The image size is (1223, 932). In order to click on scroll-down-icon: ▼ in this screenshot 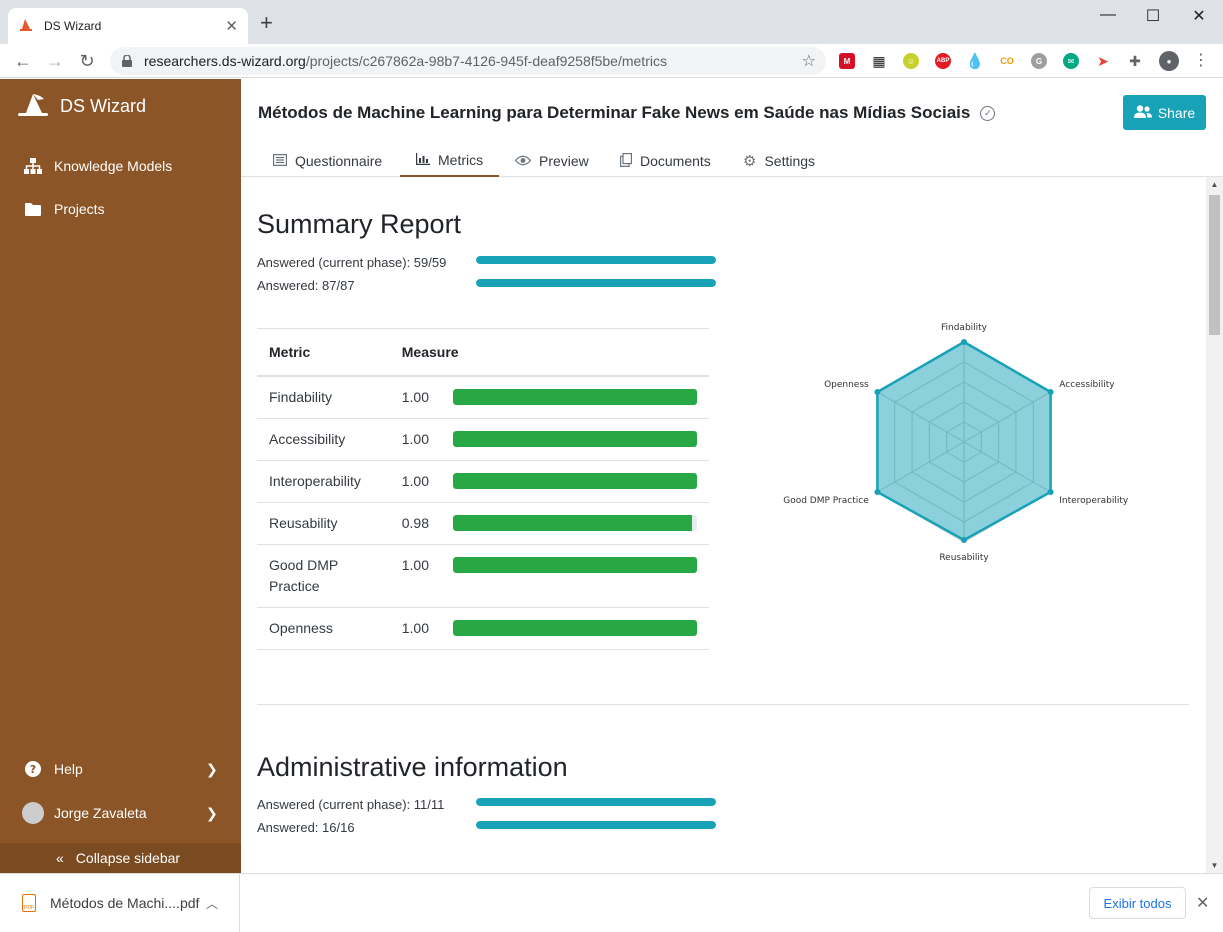, I will do `click(1214, 865)`.